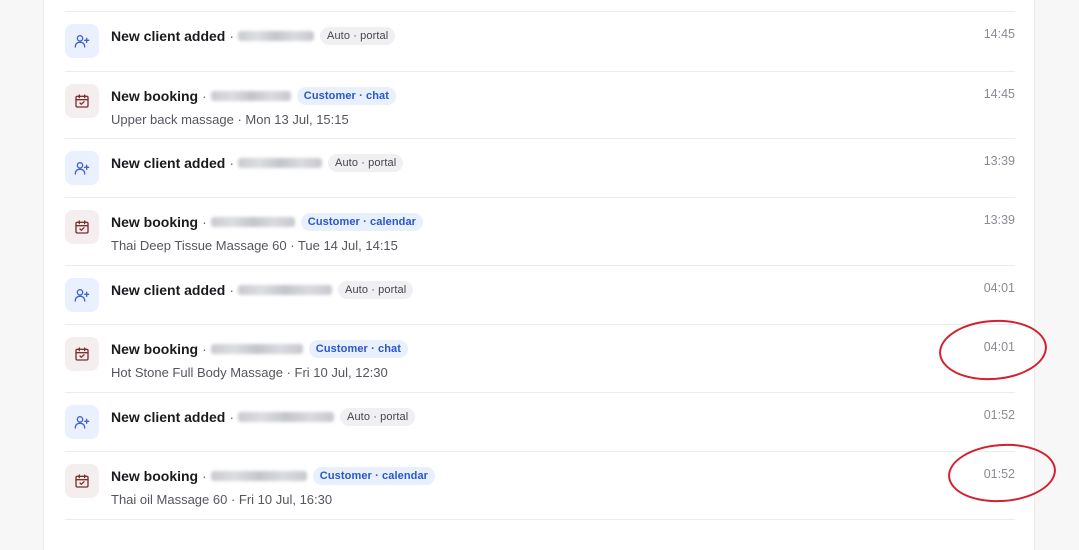  Describe the element at coordinates (540, 168) in the screenshot. I see `activity-item-client: New client added · Auto · portal 13:39` at that location.